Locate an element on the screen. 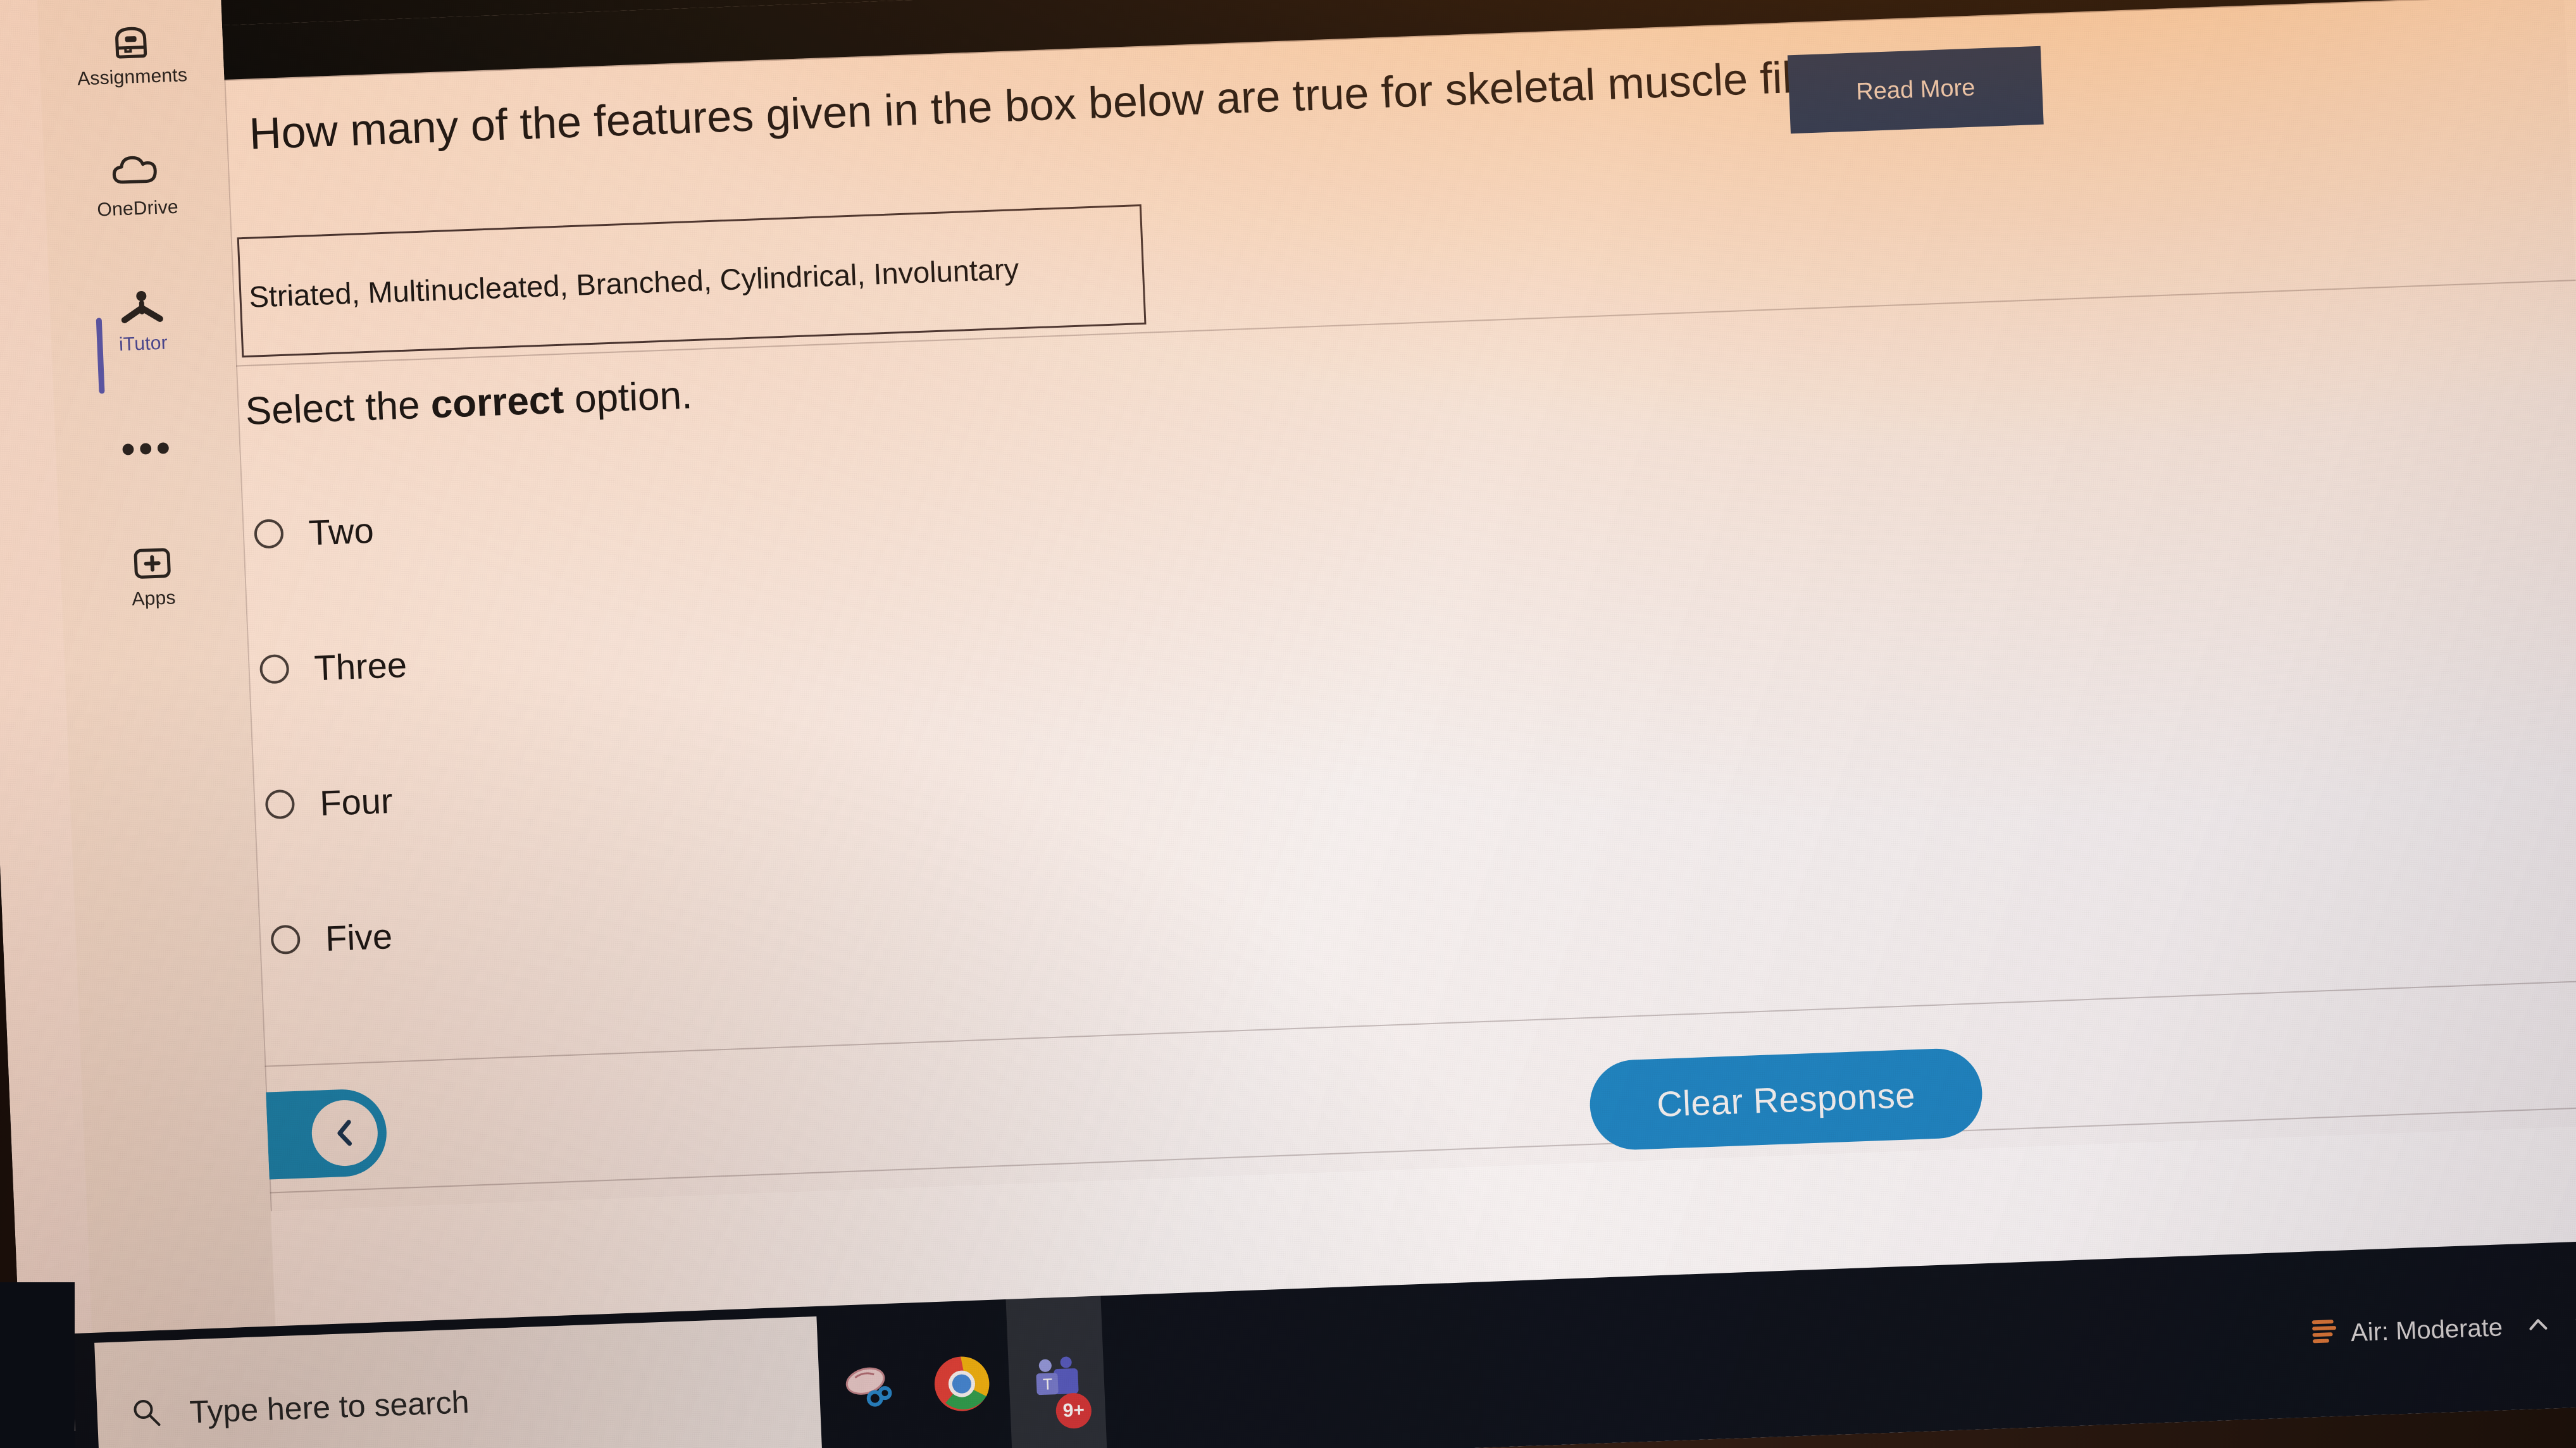 The image size is (2576, 1448). air-quality-widget: Air: Moderate is located at coordinates (2405, 1331).